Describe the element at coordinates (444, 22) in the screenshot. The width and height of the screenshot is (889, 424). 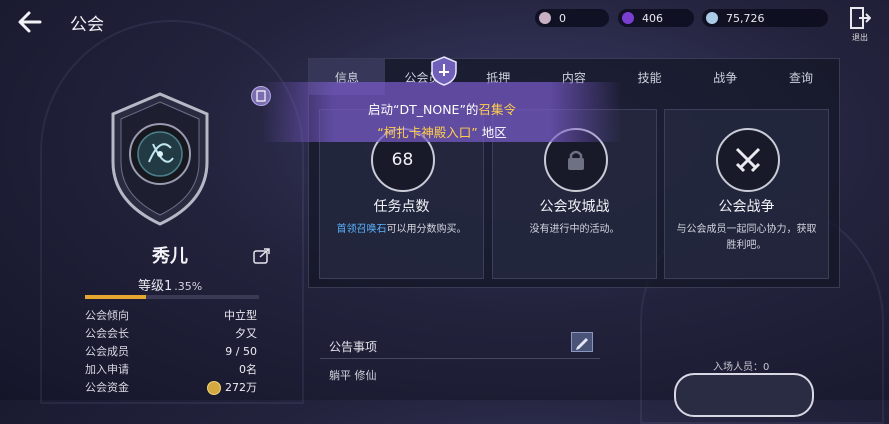
I see `top-bar: 公会 0 406 75,726 退出` at that location.